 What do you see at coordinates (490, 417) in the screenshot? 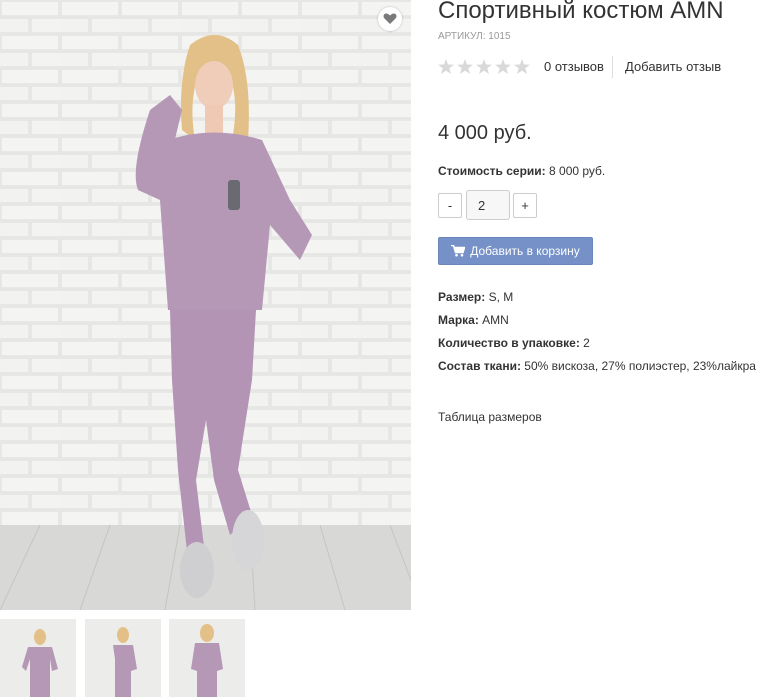
I see `size-table-link: Таблица размеров` at bounding box center [490, 417].